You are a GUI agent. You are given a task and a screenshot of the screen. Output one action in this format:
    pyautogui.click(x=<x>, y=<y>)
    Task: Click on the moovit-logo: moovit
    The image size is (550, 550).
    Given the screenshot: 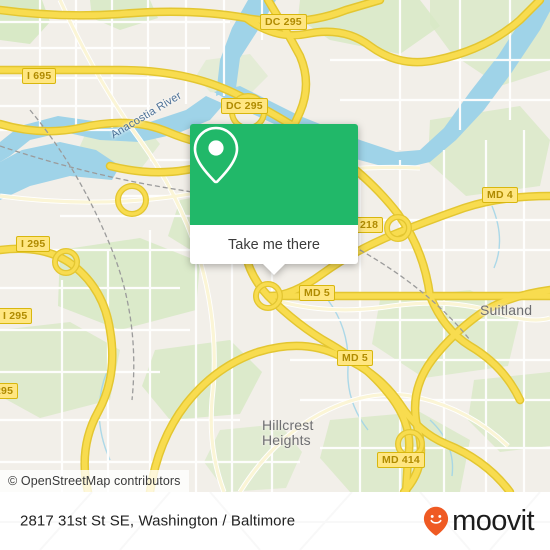 What is the action you would take?
    pyautogui.click(x=479, y=520)
    